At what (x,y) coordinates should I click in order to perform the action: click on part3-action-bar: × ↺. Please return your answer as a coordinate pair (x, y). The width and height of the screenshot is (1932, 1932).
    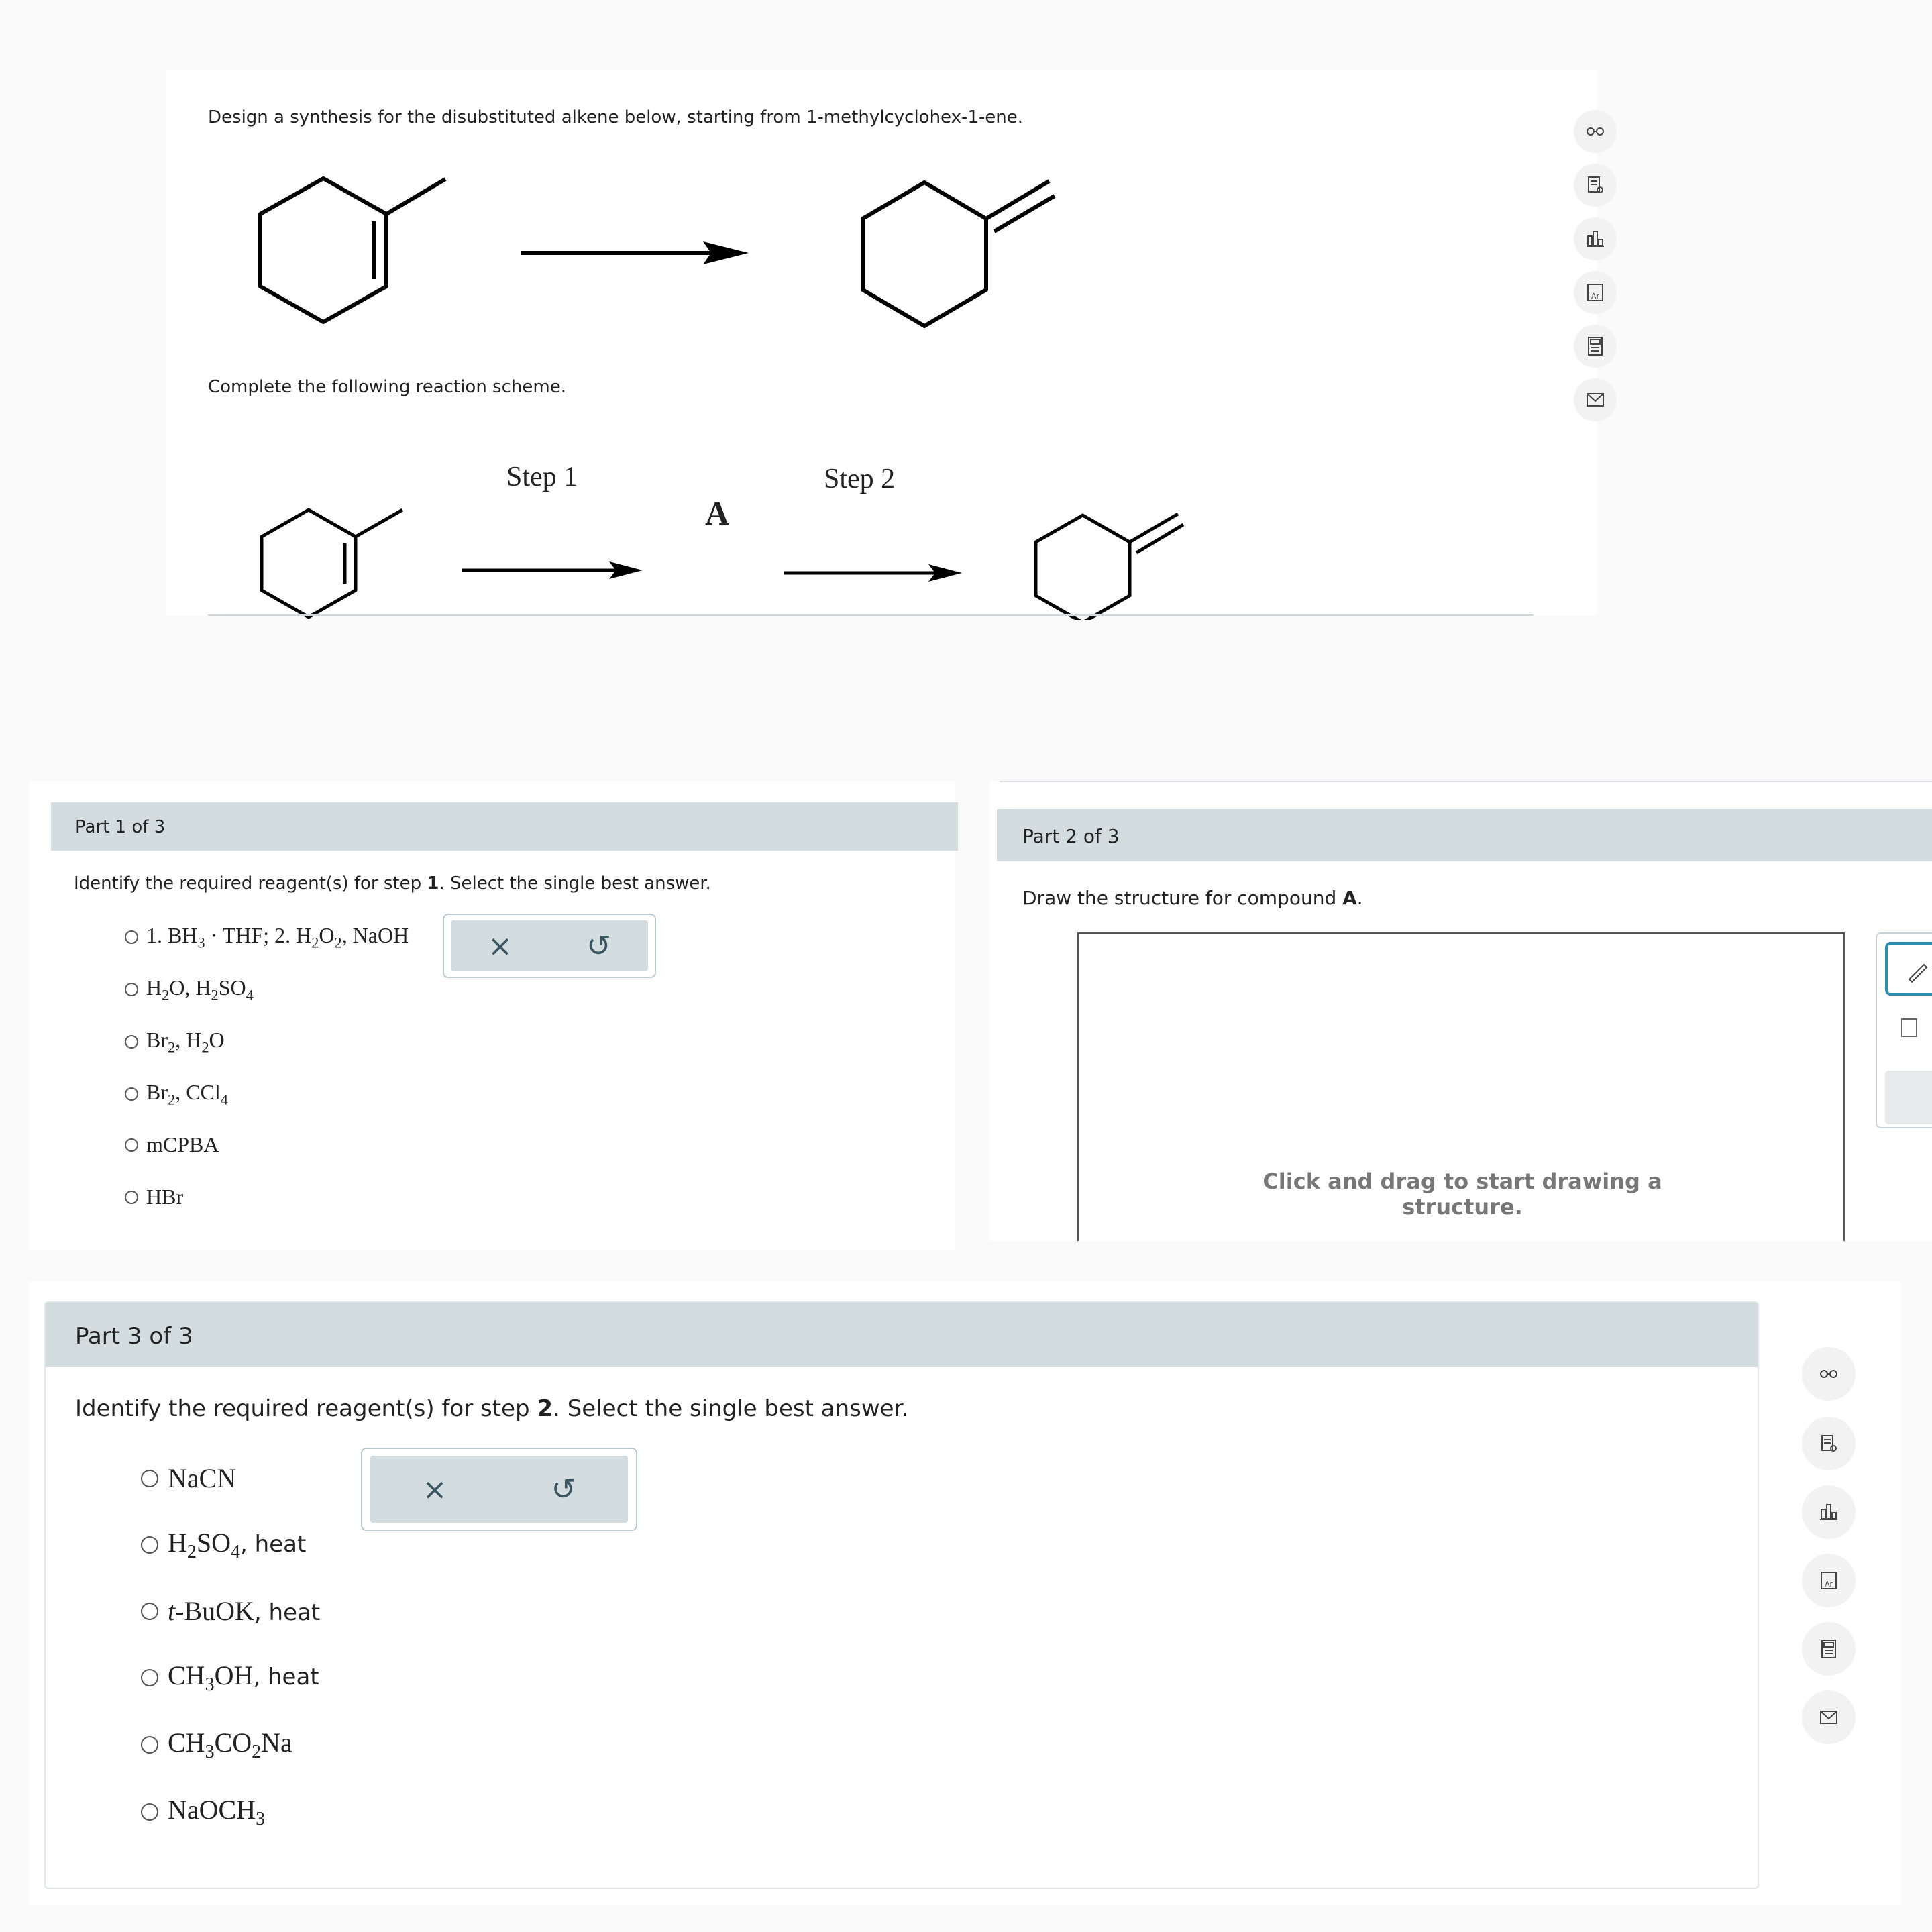
    Looking at the image, I should click on (499, 1489).